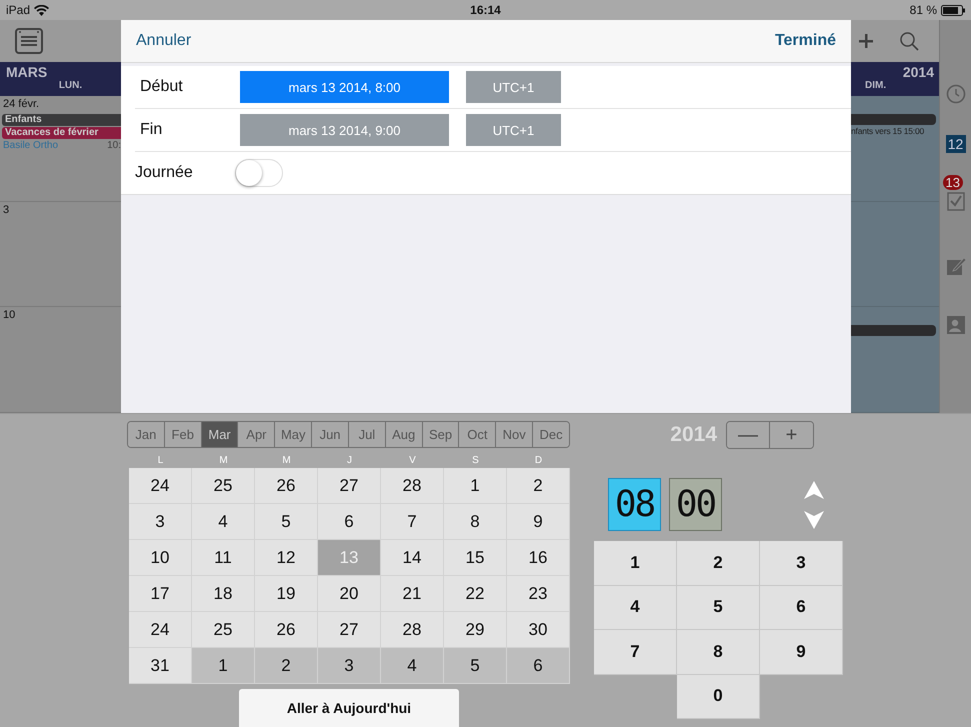  I want to click on clock-time: 16:14, so click(485, 10).